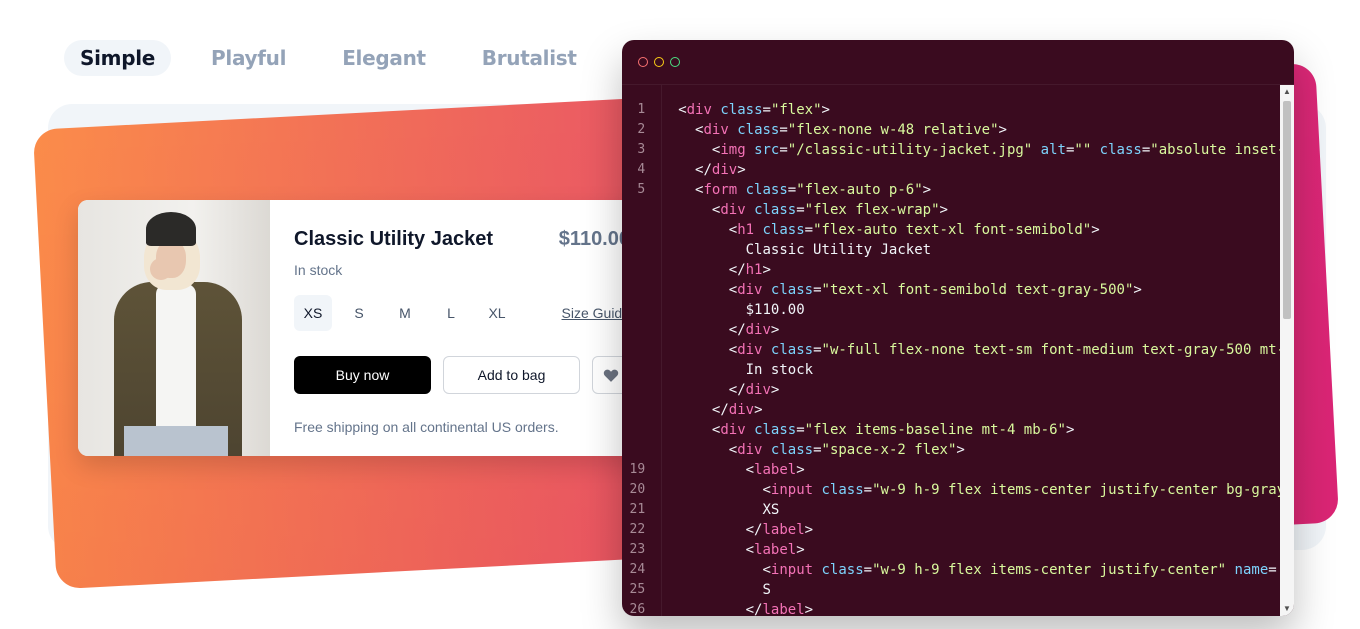 This screenshot has height=629, width=1360. Describe the element at coordinates (313, 313) in the screenshot. I see `size-option-xs: XS` at that location.